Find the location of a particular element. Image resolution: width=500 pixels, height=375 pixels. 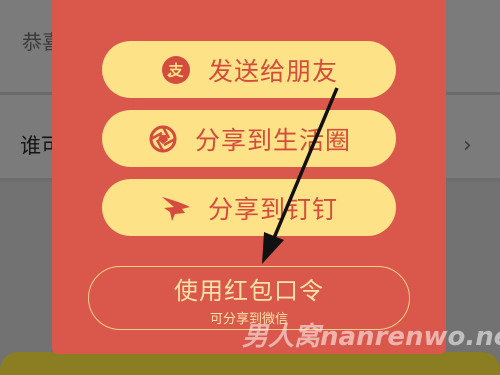

share-to-moments-button: 分享到生活圈 is located at coordinates (249, 138).